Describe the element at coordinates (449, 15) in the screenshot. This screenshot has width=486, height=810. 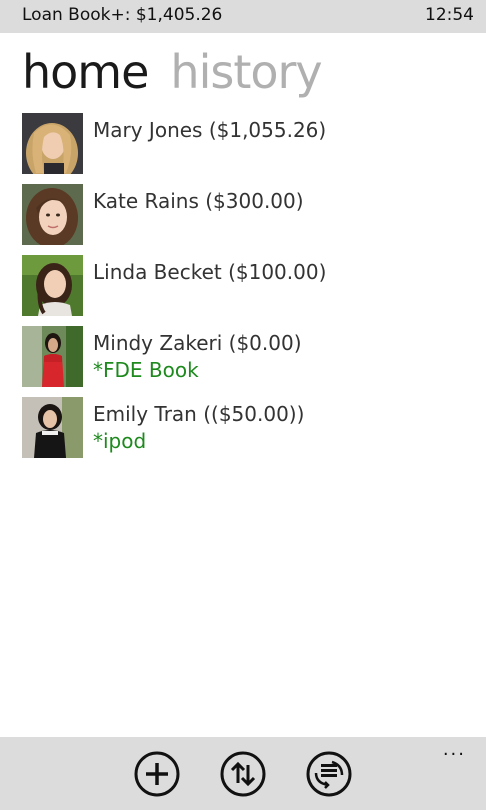
I see `clock: 12:54` at that location.